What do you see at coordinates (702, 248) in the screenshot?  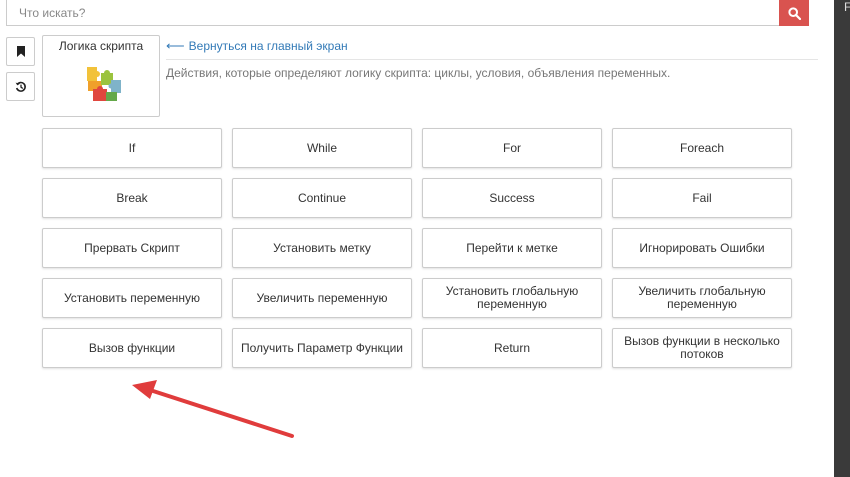 I see `action-ignore-errors-button: Игнорировать Ошибки` at bounding box center [702, 248].